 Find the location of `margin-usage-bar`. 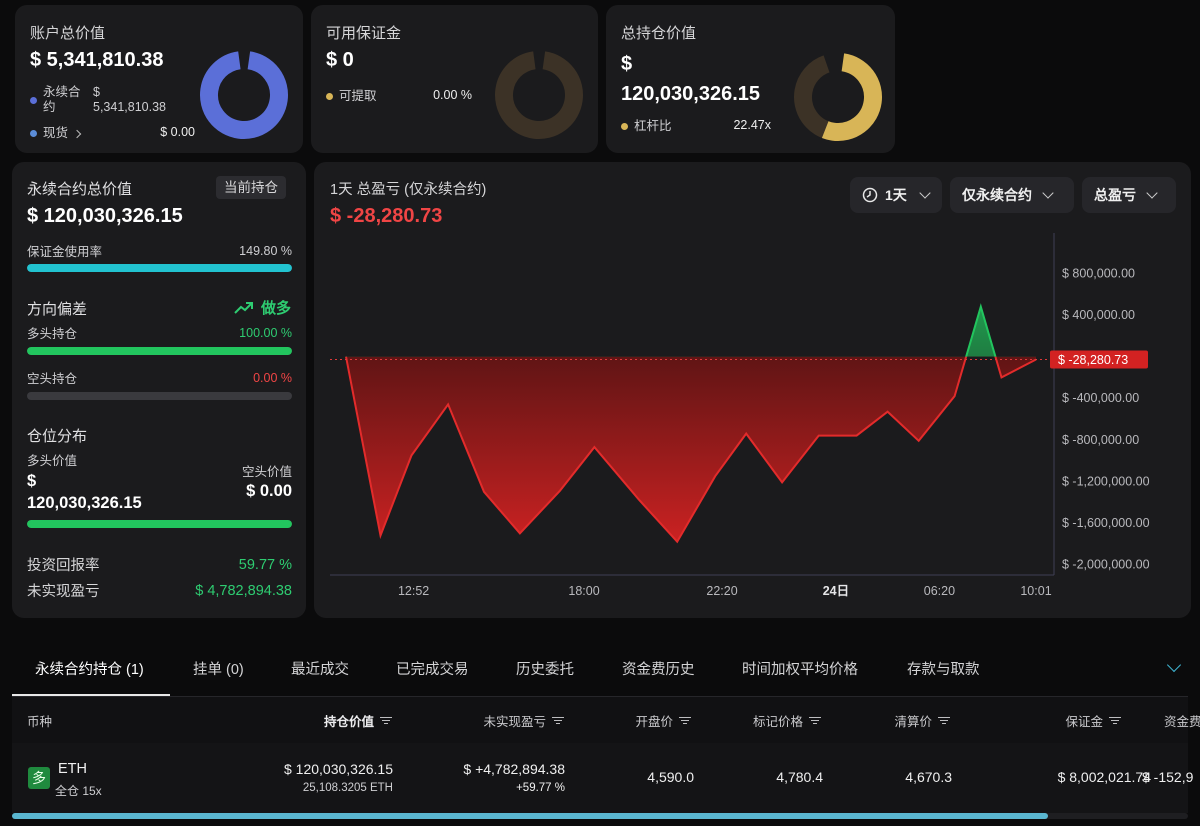

margin-usage-bar is located at coordinates (159, 268).